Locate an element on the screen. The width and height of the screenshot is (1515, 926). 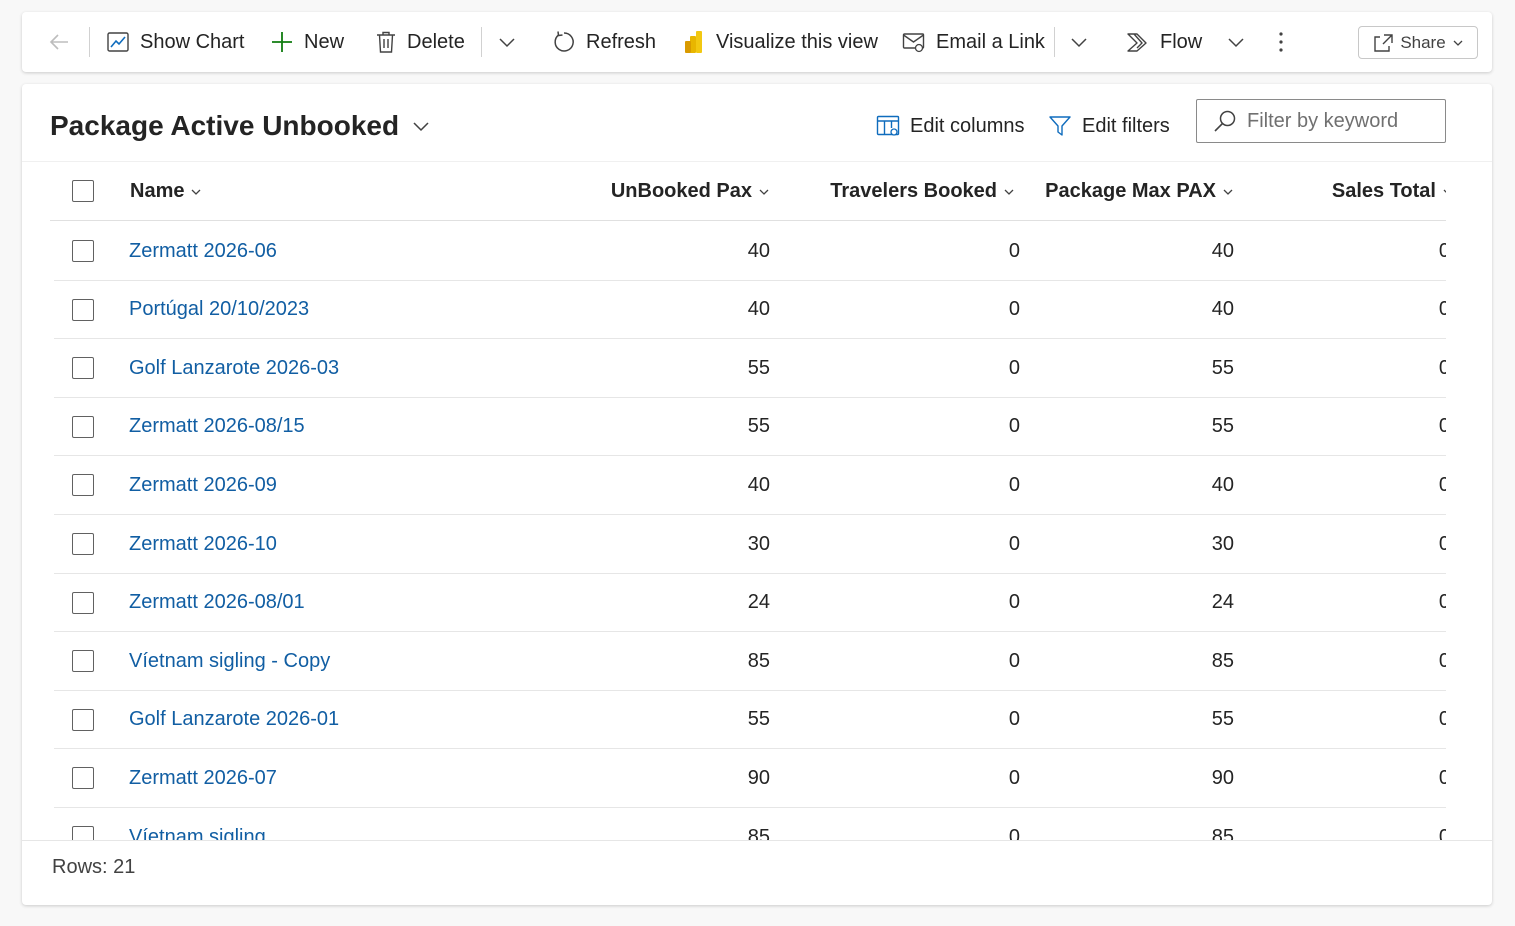
show-chart-button: Show Chart is located at coordinates (175, 42).